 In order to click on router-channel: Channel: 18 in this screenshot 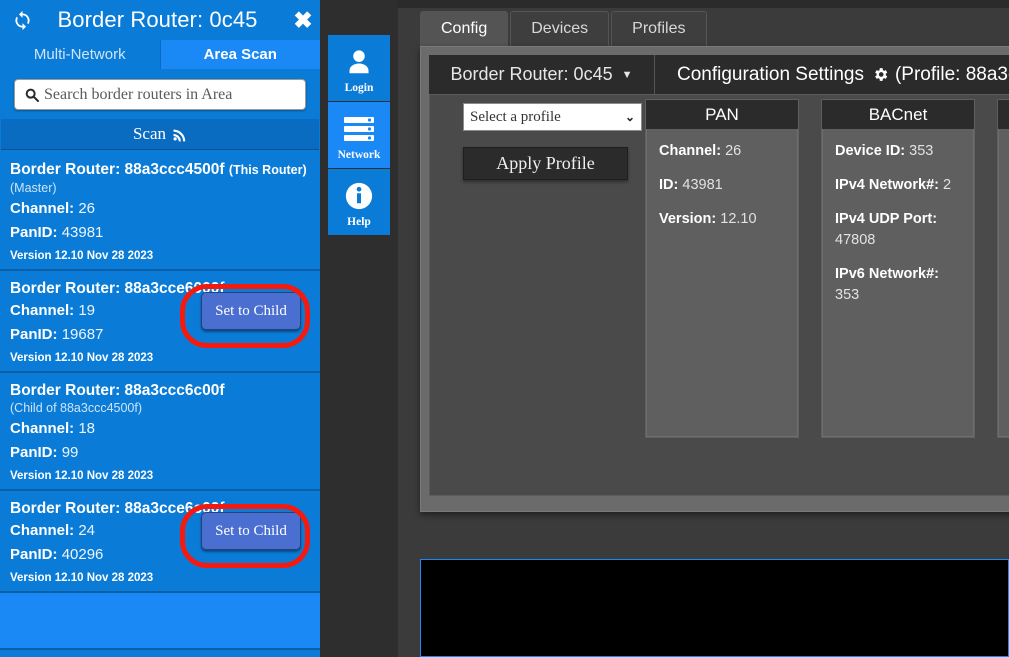, I will do `click(160, 429)`.